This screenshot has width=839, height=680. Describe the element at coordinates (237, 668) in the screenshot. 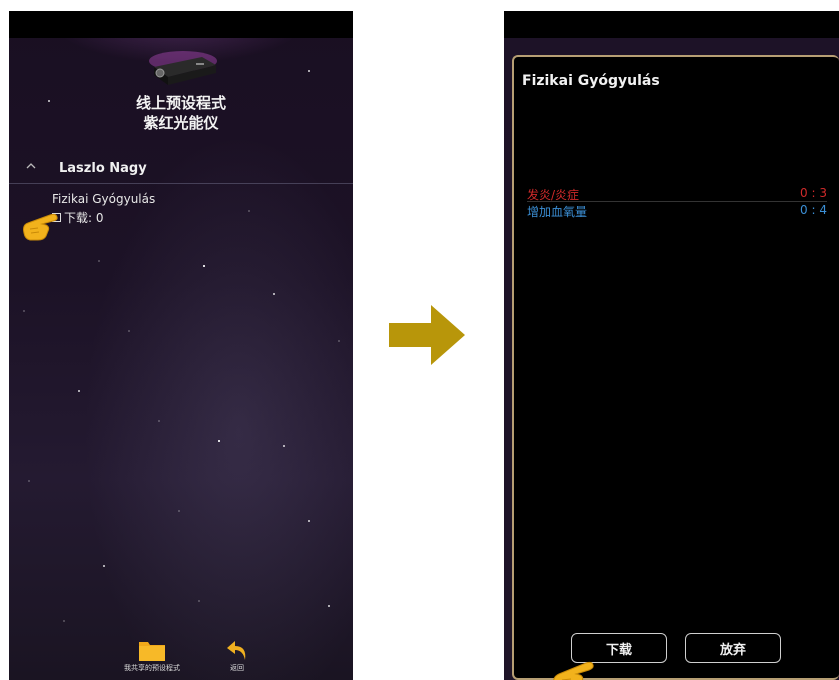

I see `back-label: 返回` at that location.